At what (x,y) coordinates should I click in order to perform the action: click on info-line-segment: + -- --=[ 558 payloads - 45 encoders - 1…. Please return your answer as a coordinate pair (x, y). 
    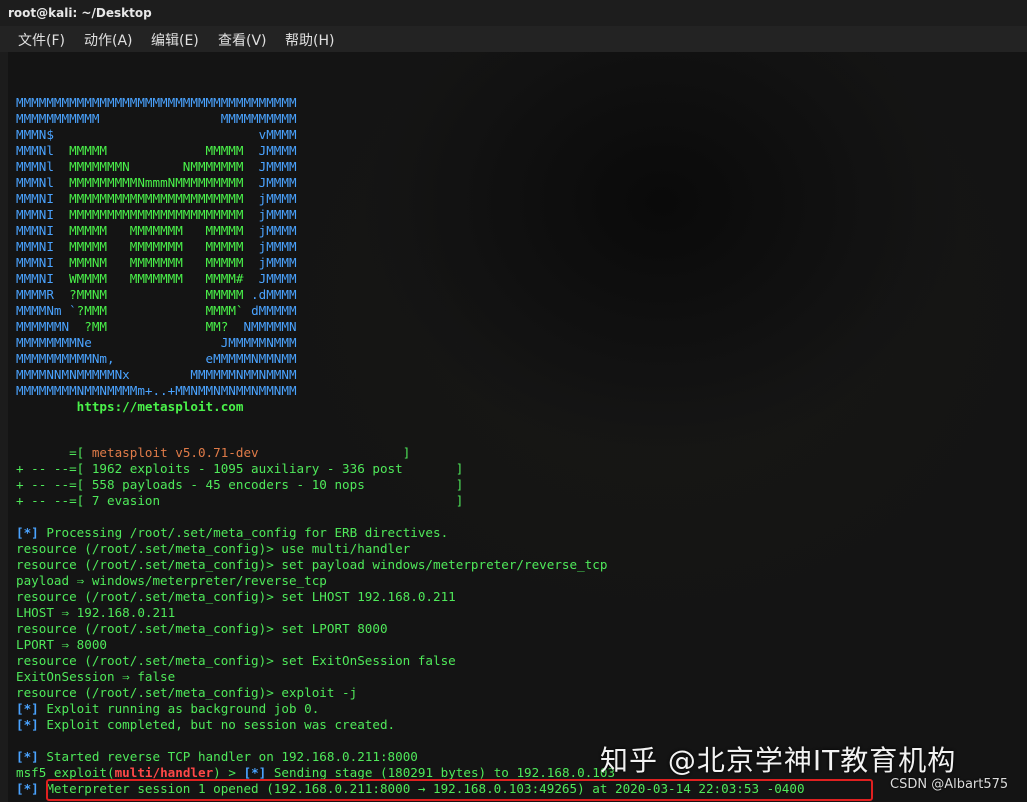
    Looking at the image, I should click on (240, 484).